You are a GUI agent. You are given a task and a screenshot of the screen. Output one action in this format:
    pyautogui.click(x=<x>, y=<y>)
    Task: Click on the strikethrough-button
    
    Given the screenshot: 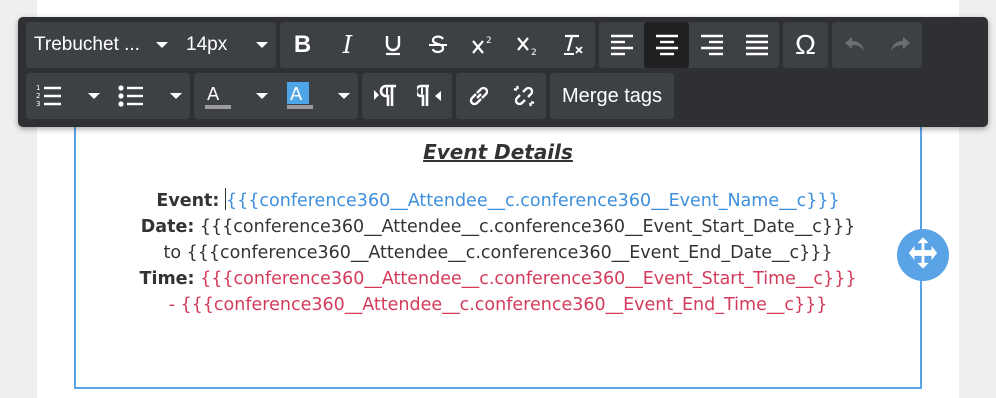 What is the action you would take?
    pyautogui.click(x=437, y=45)
    